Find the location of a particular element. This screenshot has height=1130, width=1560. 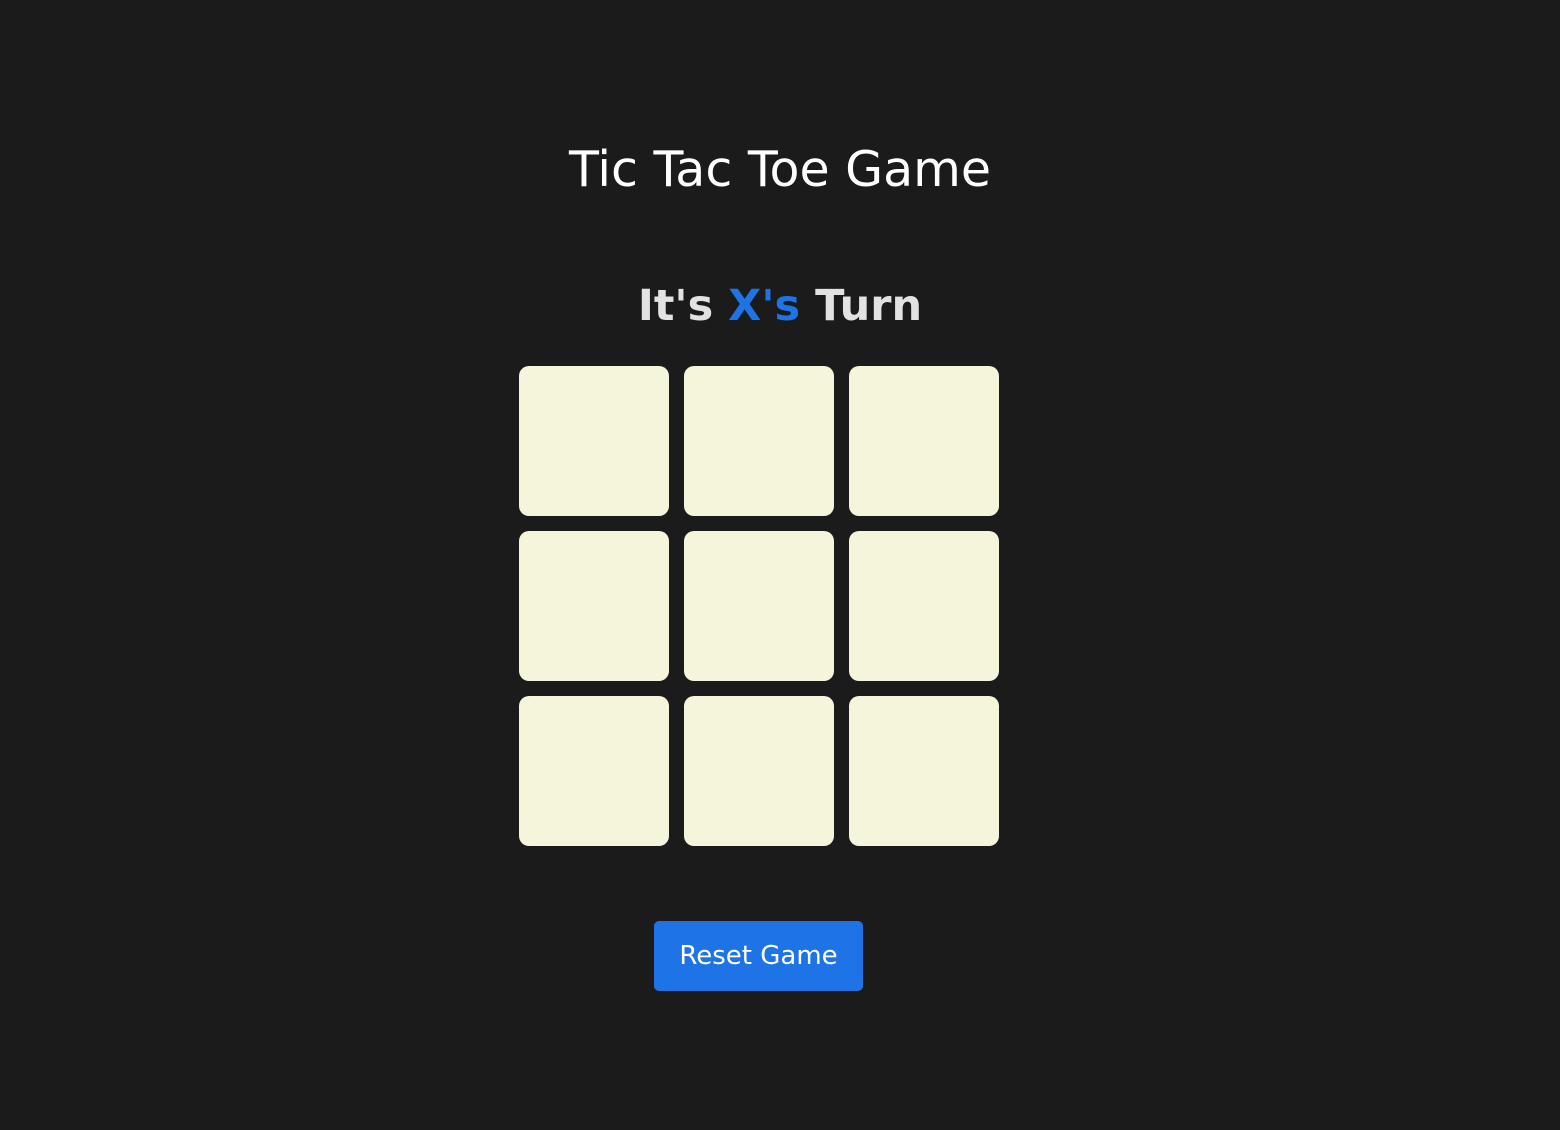

turn-indicator: It's X's Turn is located at coordinates (780, 306).